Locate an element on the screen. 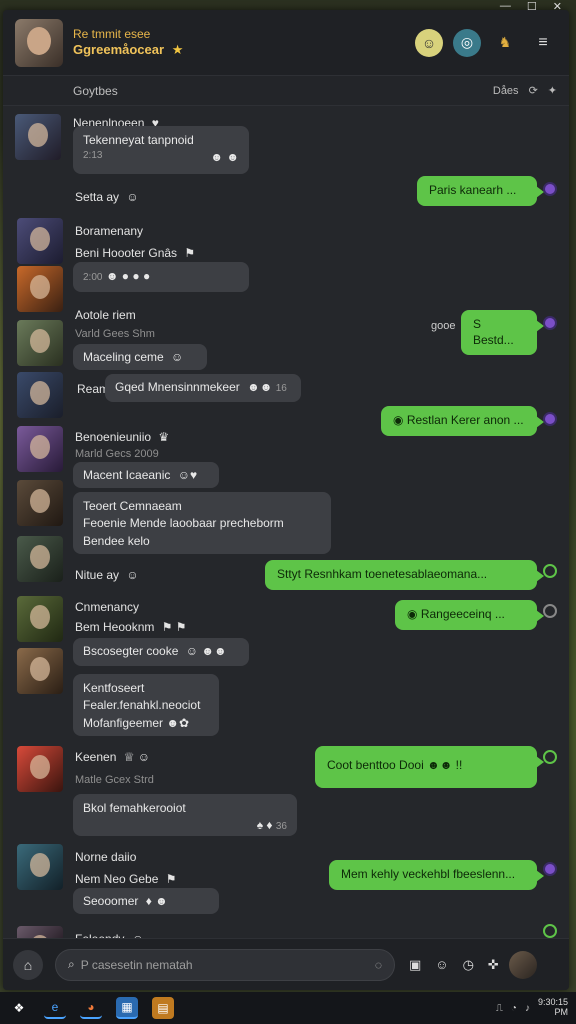 The width and height of the screenshot is (576, 1024). clock: 9:30:15 PM is located at coordinates (553, 1007).